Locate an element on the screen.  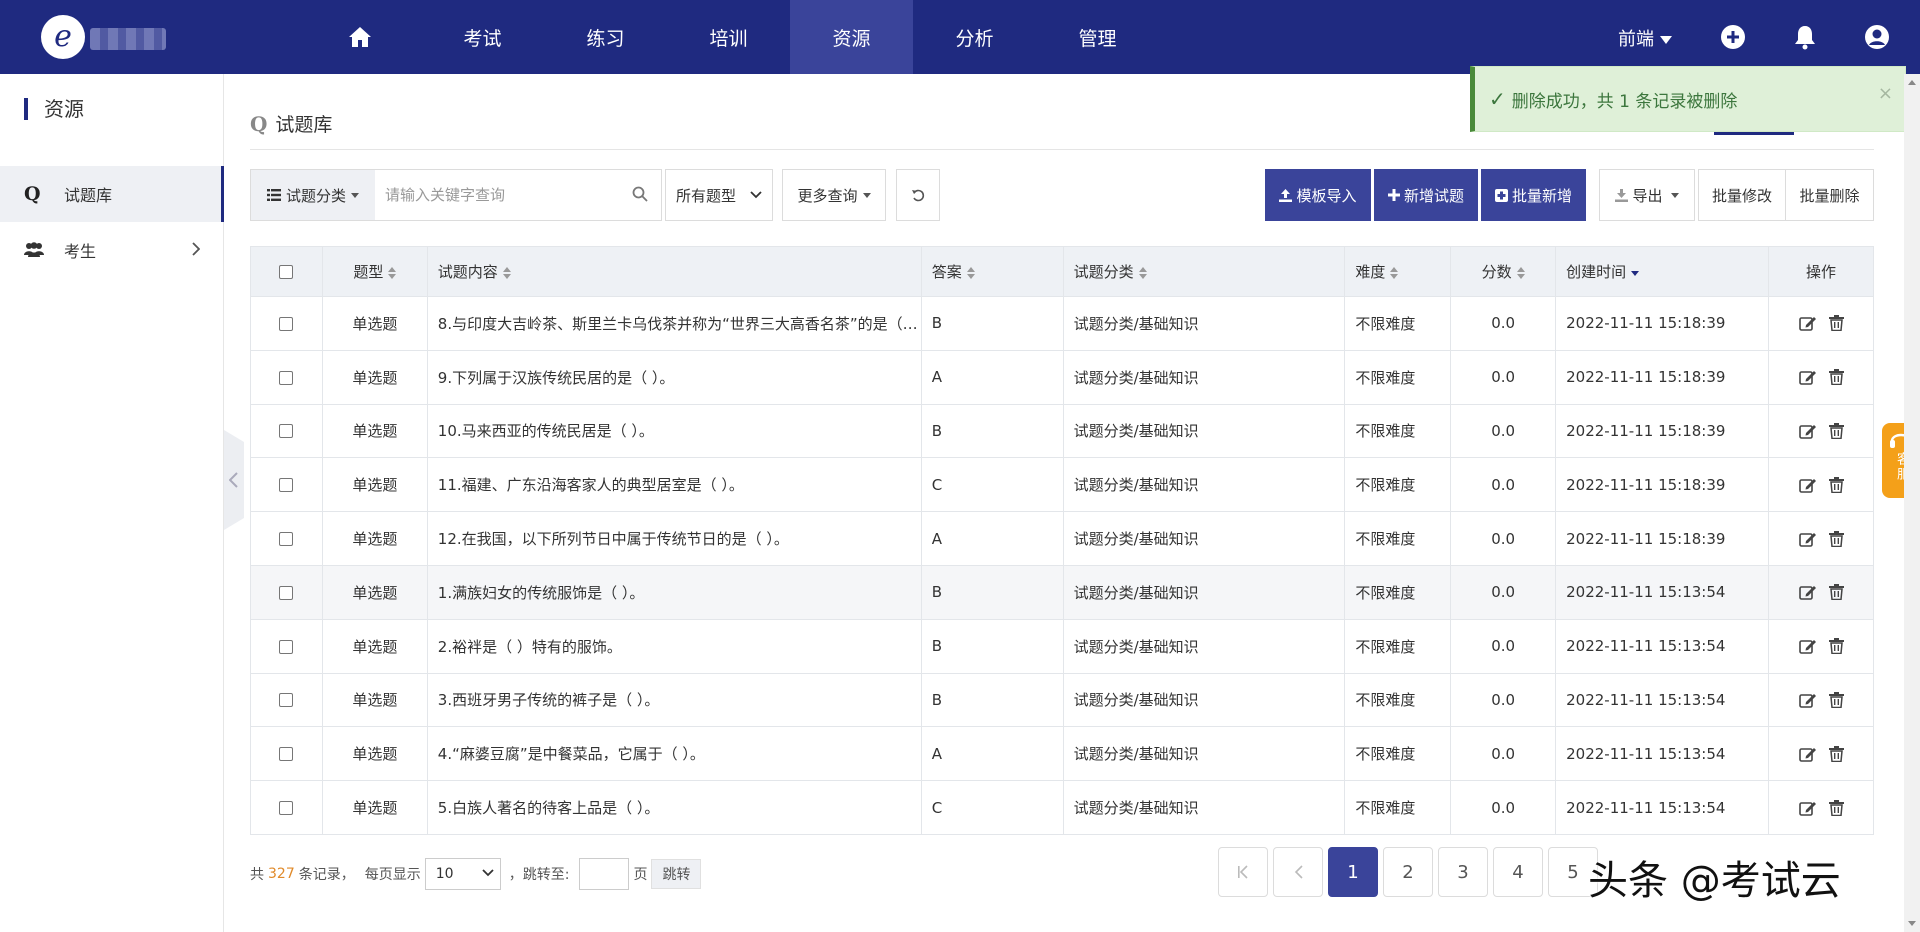
cell-score: 0.0 is located at coordinates (1503, 377).